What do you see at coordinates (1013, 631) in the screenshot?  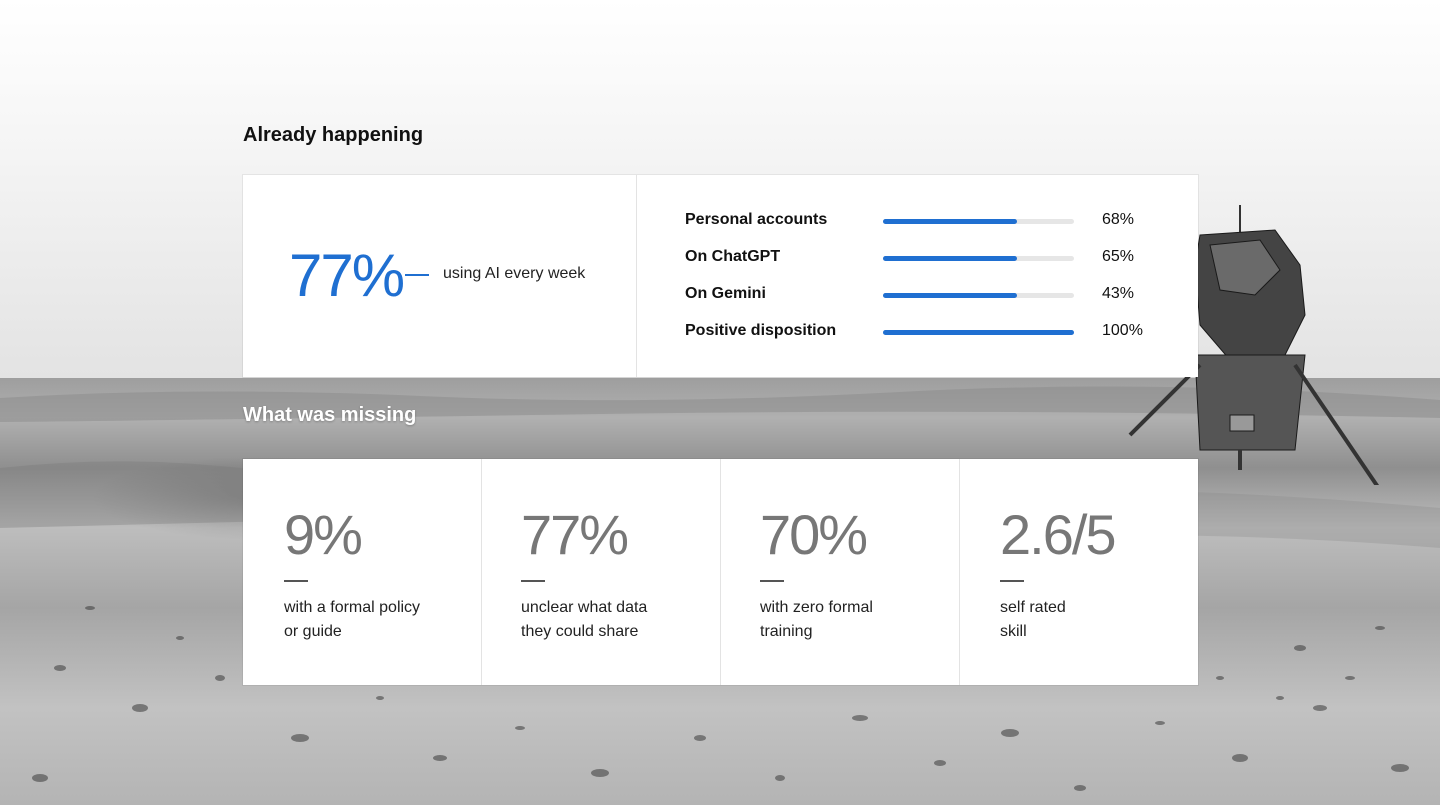 I see `stat-caption-line: skill` at bounding box center [1013, 631].